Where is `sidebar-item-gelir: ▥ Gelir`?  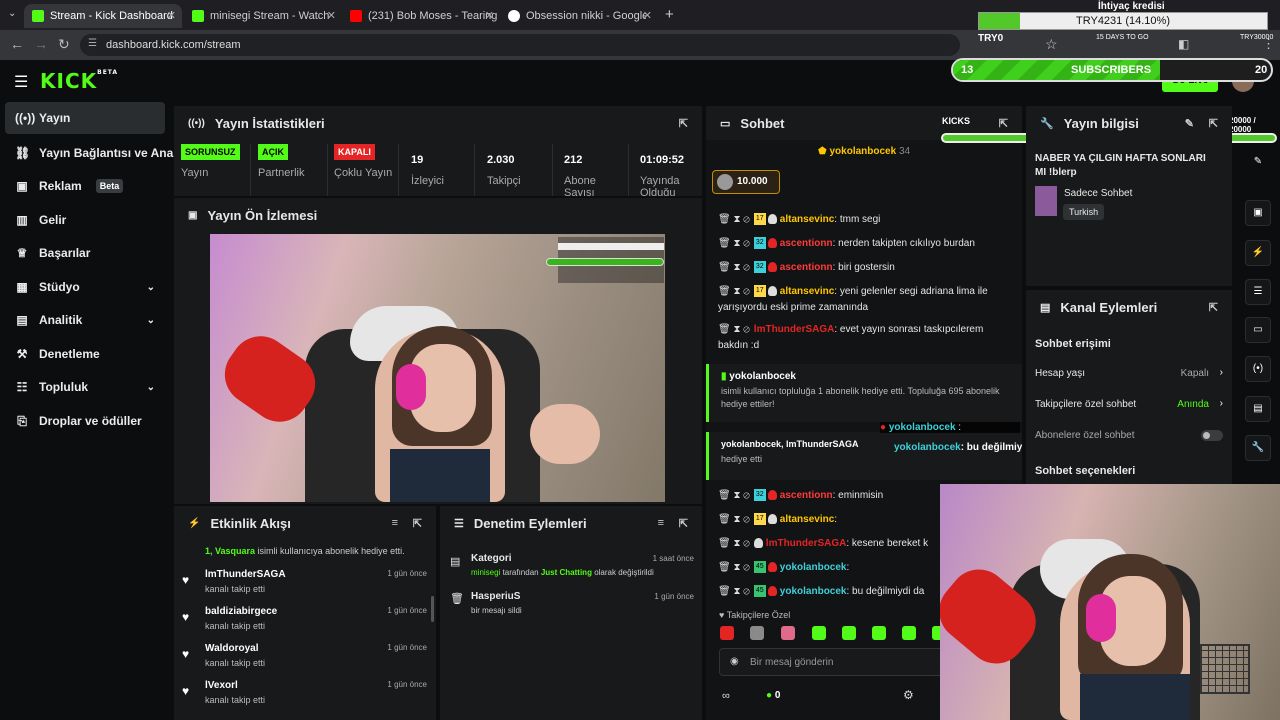 sidebar-item-gelir: ▥ Gelir is located at coordinates (85, 220).